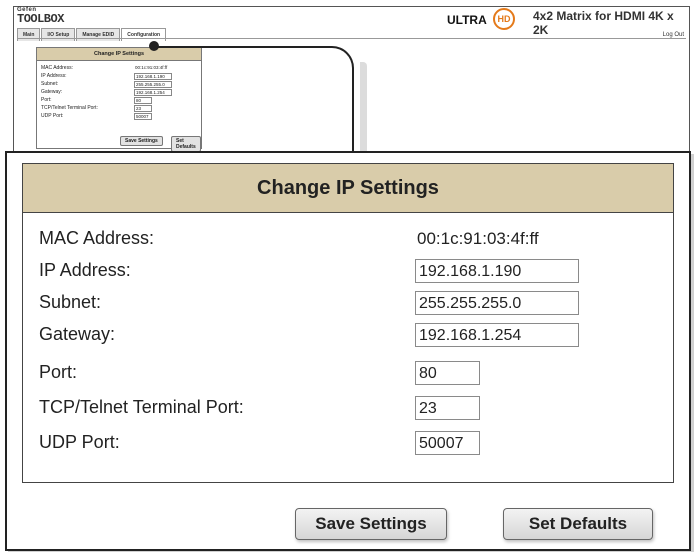  What do you see at coordinates (673, 35) in the screenshot?
I see `logout-link: Log Out` at bounding box center [673, 35].